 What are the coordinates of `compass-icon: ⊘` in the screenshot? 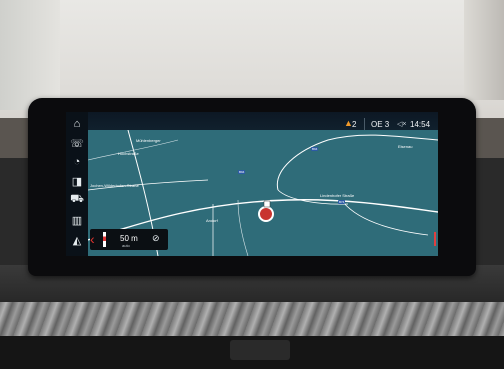 It's located at (156, 238).